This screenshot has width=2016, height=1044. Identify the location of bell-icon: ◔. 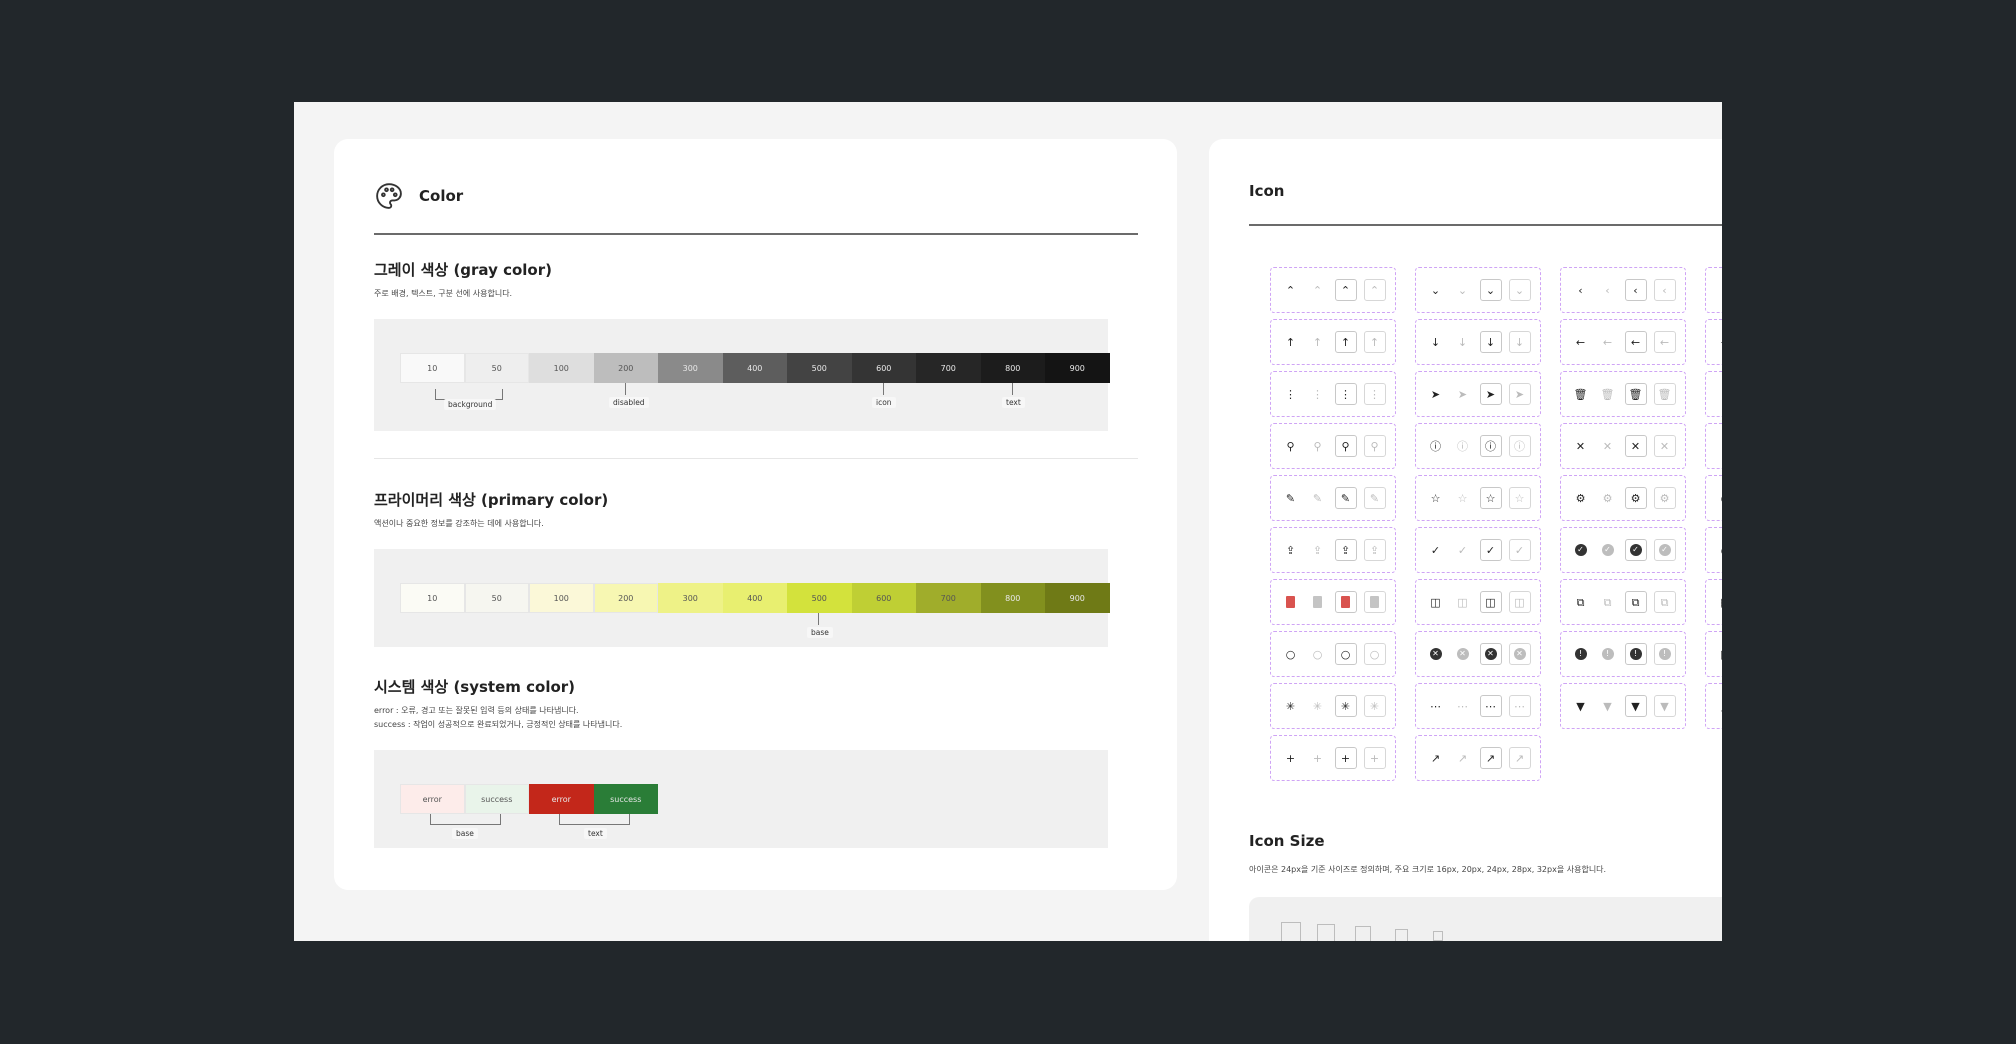
(1719, 550).